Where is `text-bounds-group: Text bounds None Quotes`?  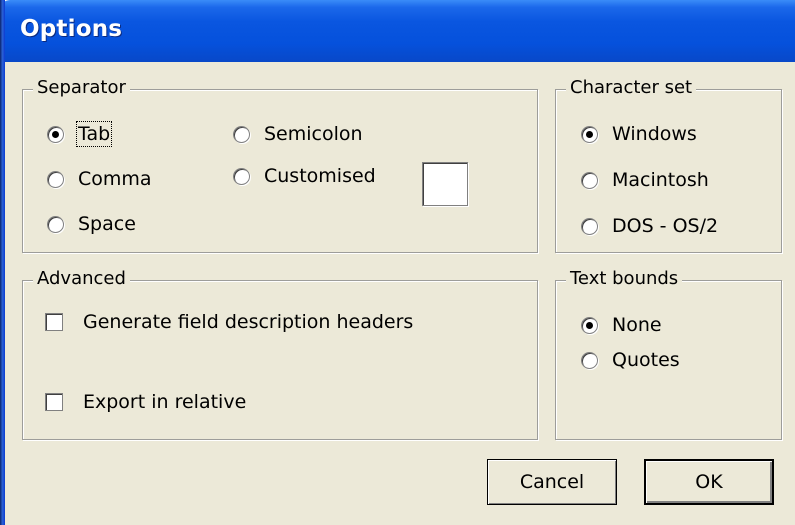 text-bounds-group: Text bounds None Quotes is located at coordinates (668, 353).